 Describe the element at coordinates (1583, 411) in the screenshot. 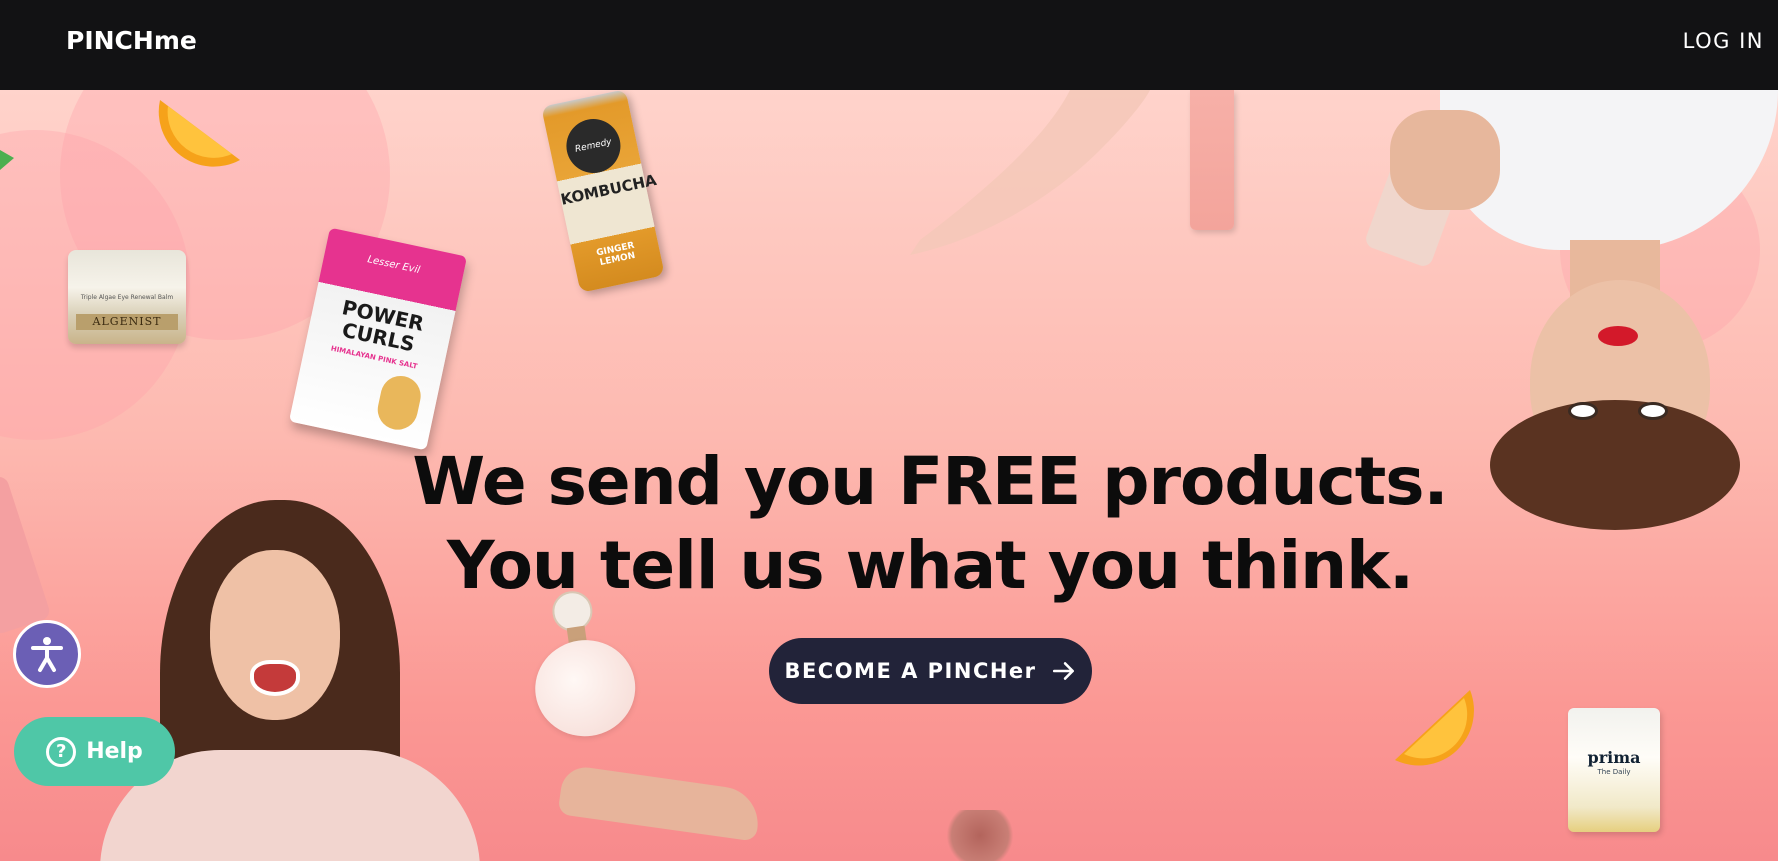

I see `eye-left` at that location.